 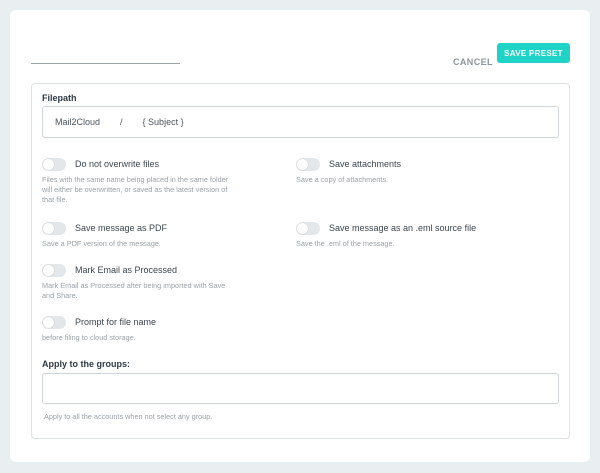 What do you see at coordinates (163, 122) in the screenshot?
I see `filepath-segment-subject: { Subject }` at bounding box center [163, 122].